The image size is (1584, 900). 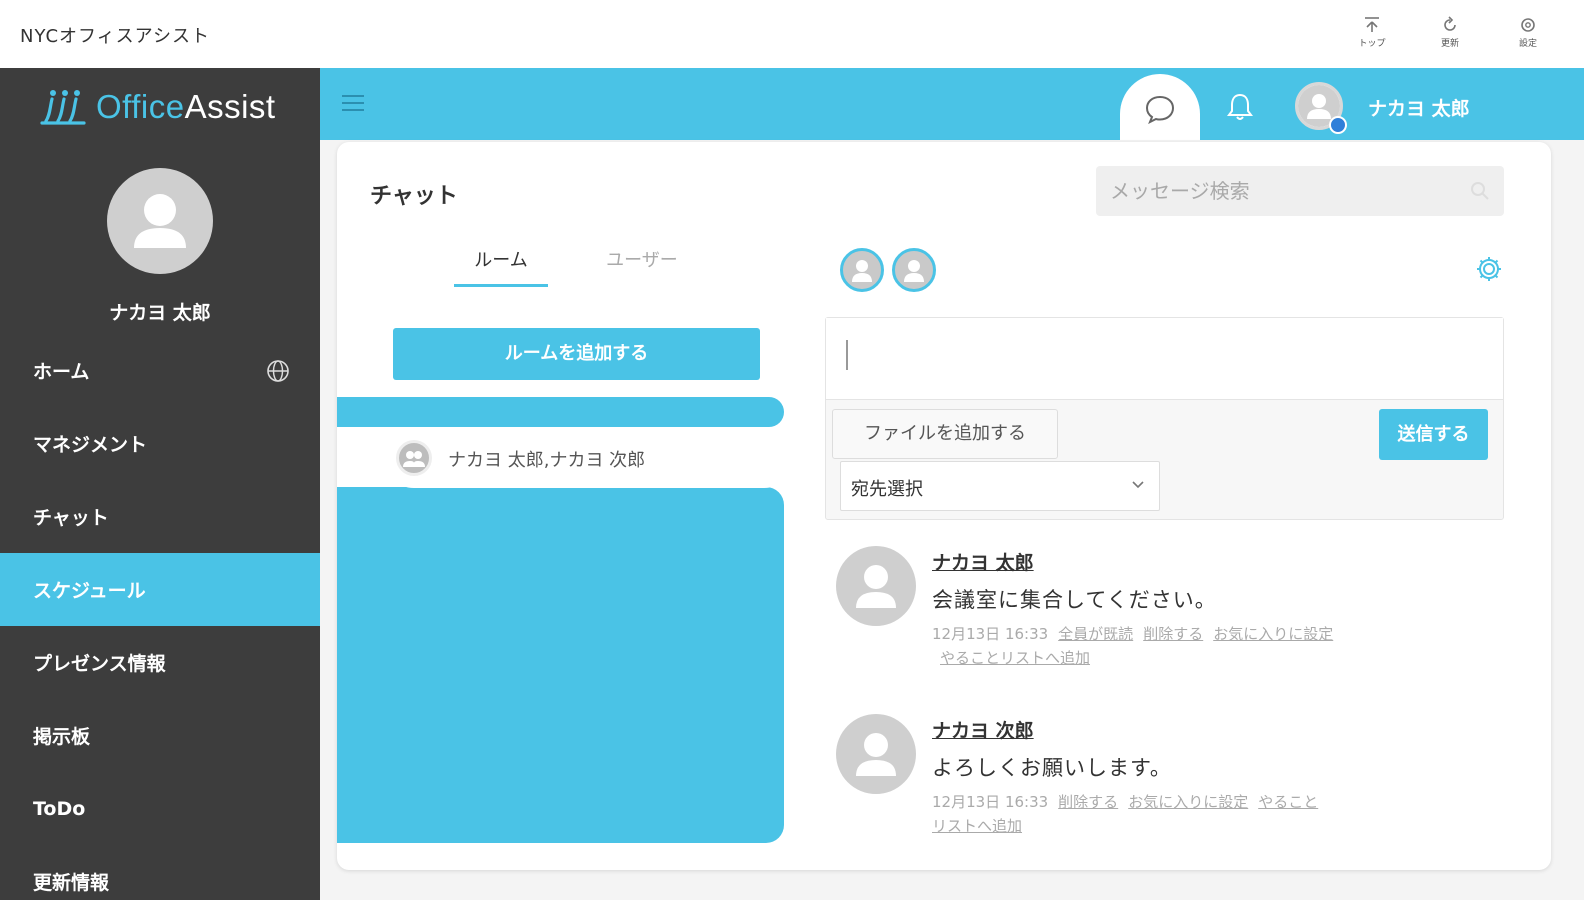 What do you see at coordinates (1450, 32) in the screenshot?
I see `refresh-button: 更新` at bounding box center [1450, 32].